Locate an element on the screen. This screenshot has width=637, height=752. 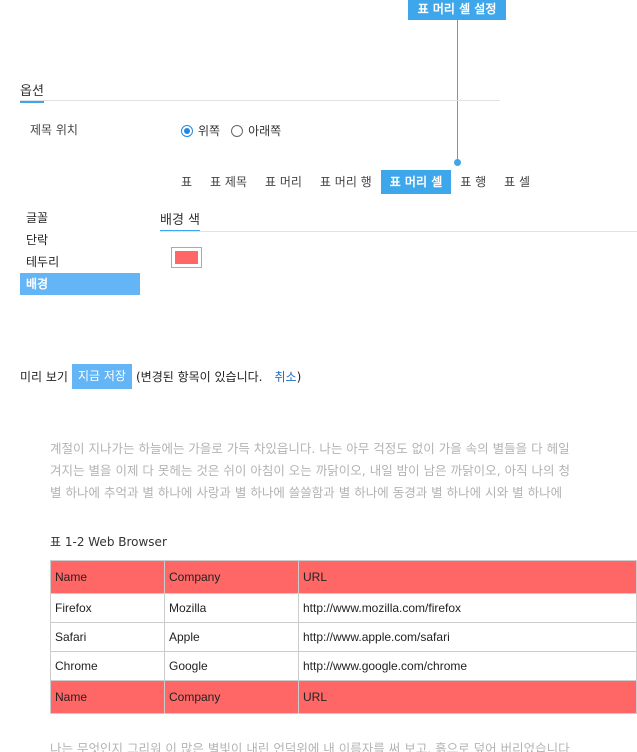
table-cell: Google is located at coordinates (231, 666).